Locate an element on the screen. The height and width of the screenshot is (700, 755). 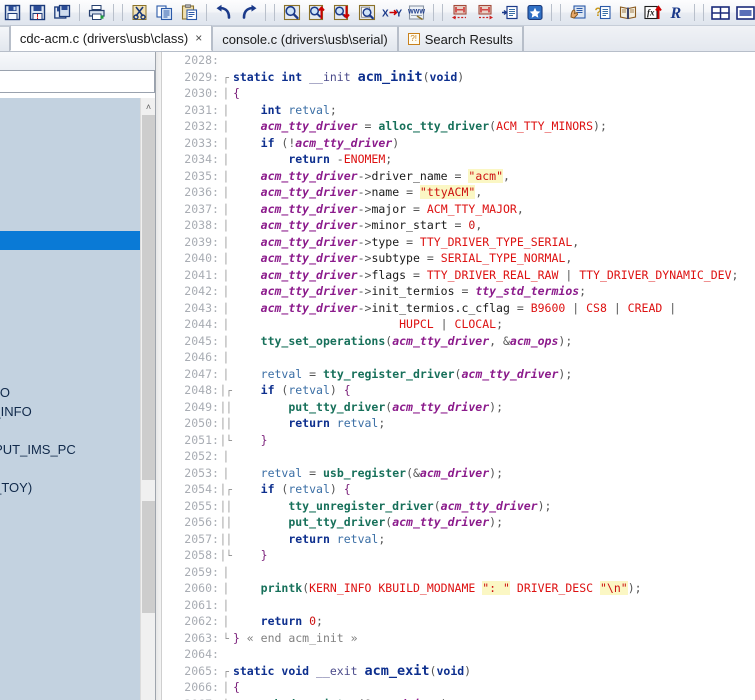
replace-button: X Y is located at coordinates (391, 13).